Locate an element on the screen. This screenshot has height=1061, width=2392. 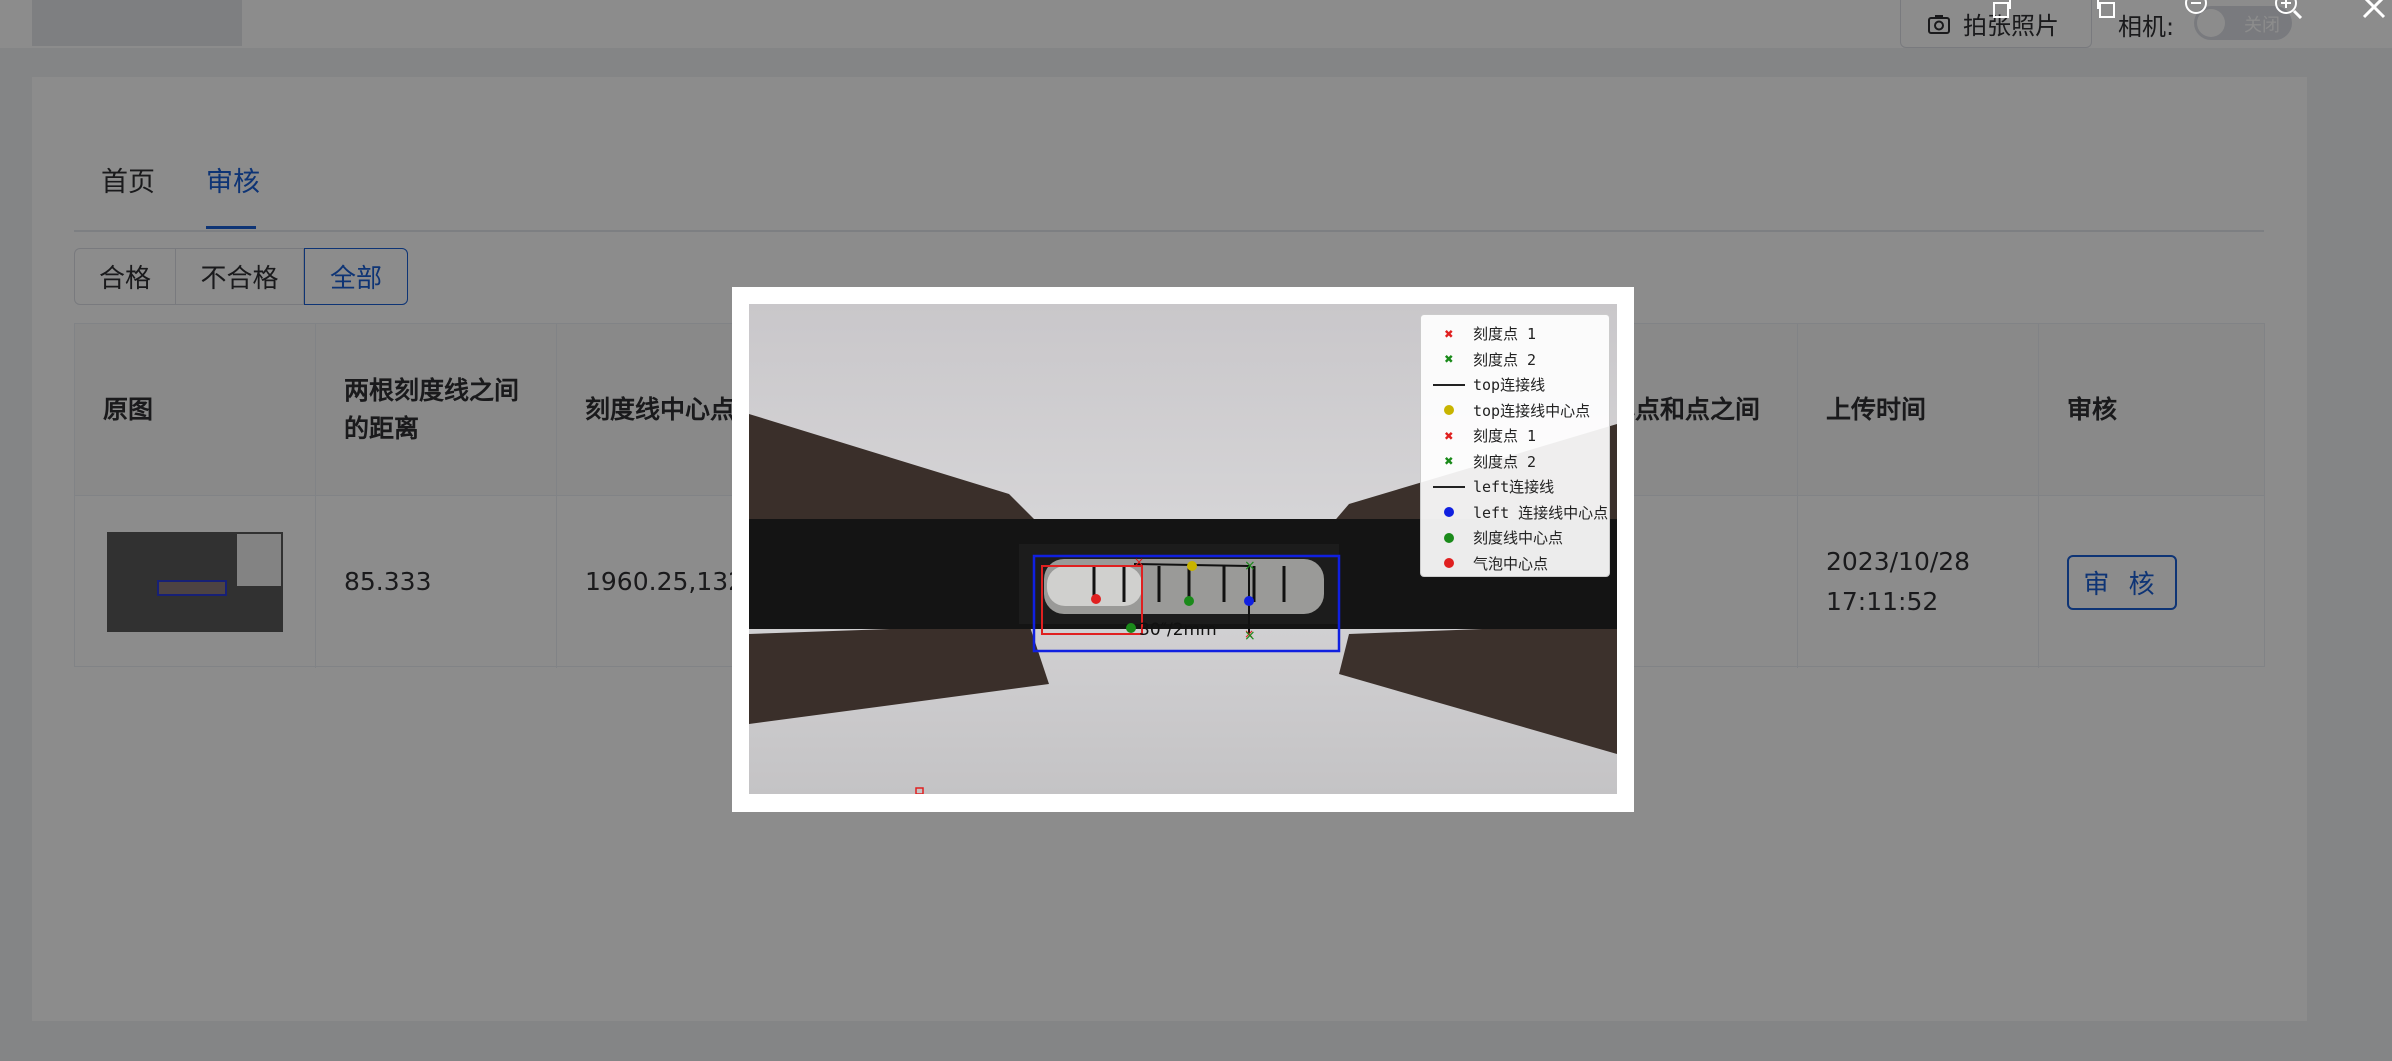
legend-item: top连接线中心点 is located at coordinates (1520, 411).